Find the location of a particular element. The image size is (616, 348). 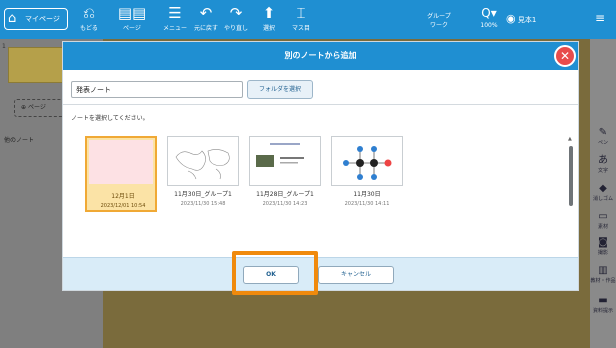

note-item: 11月28日_グループ1 2023/11/30 14:23 is located at coordinates (285, 174).